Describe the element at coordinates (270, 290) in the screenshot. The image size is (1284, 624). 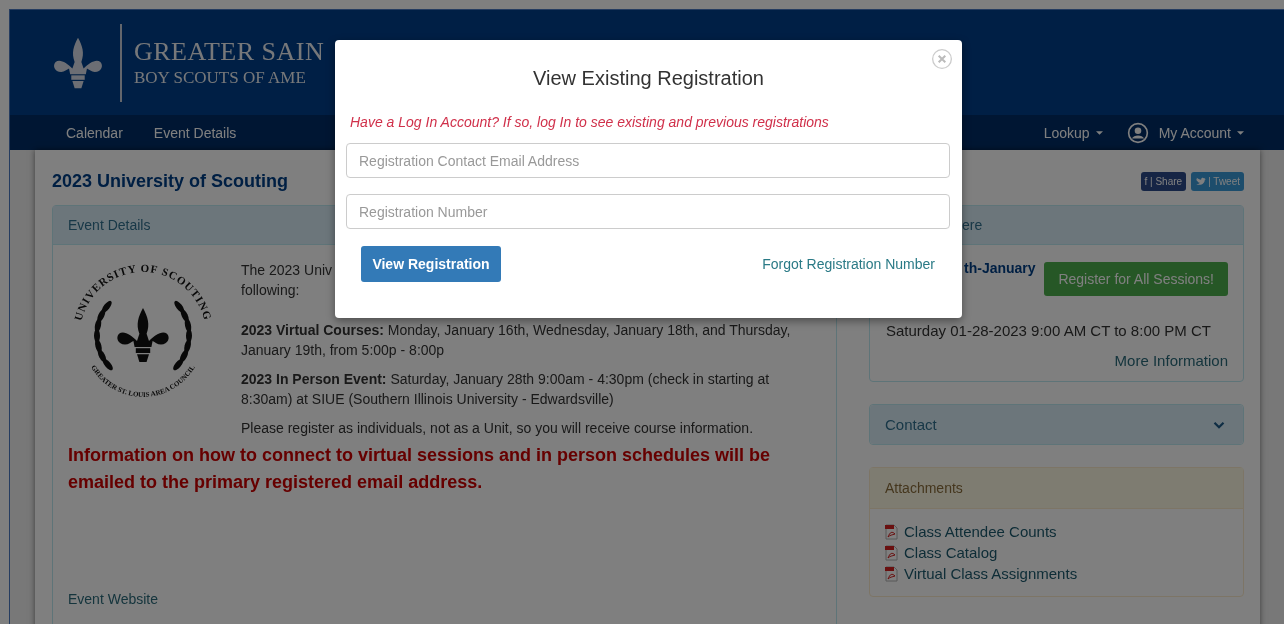
I see `paragraph-text: following:` at that location.